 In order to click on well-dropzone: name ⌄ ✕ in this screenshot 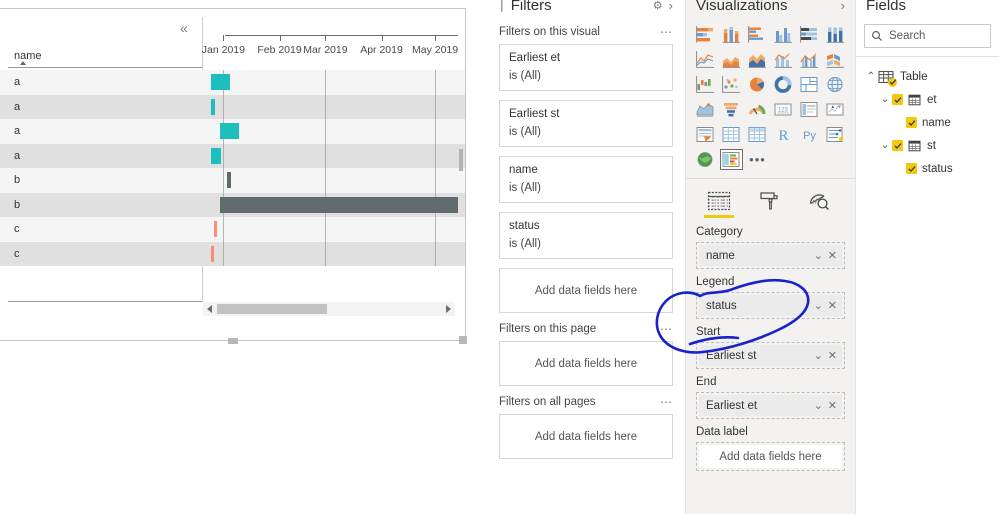, I will do `click(770, 255)`.